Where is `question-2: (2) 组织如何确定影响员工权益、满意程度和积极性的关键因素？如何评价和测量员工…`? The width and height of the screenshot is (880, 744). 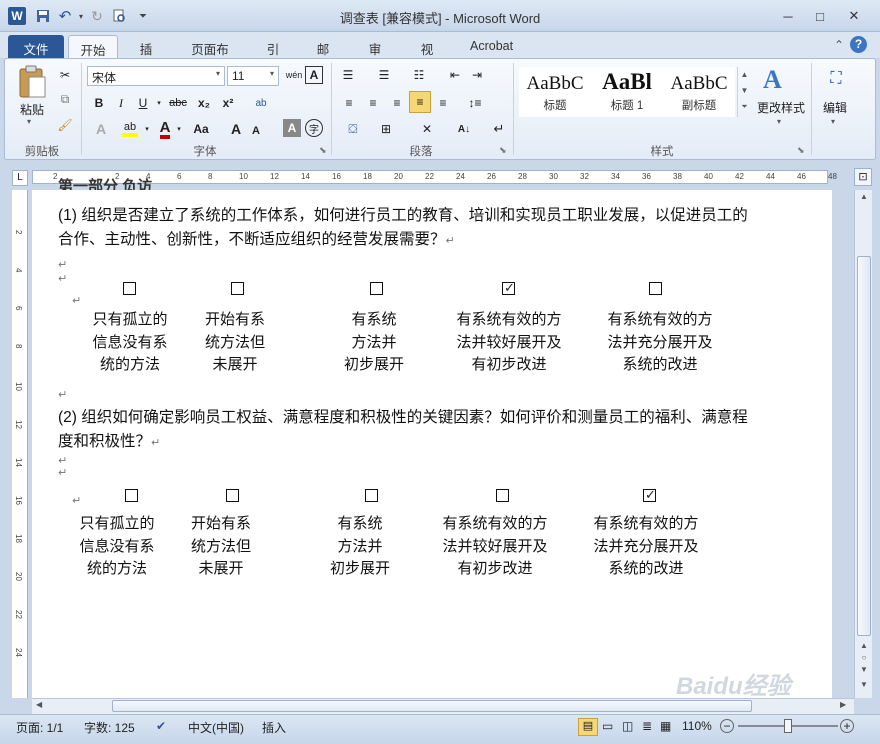 question-2: (2) 组织如何确定影响员工权益、满意程度和积极性的关键因素？如何评价和测量员工… is located at coordinates (403, 430).